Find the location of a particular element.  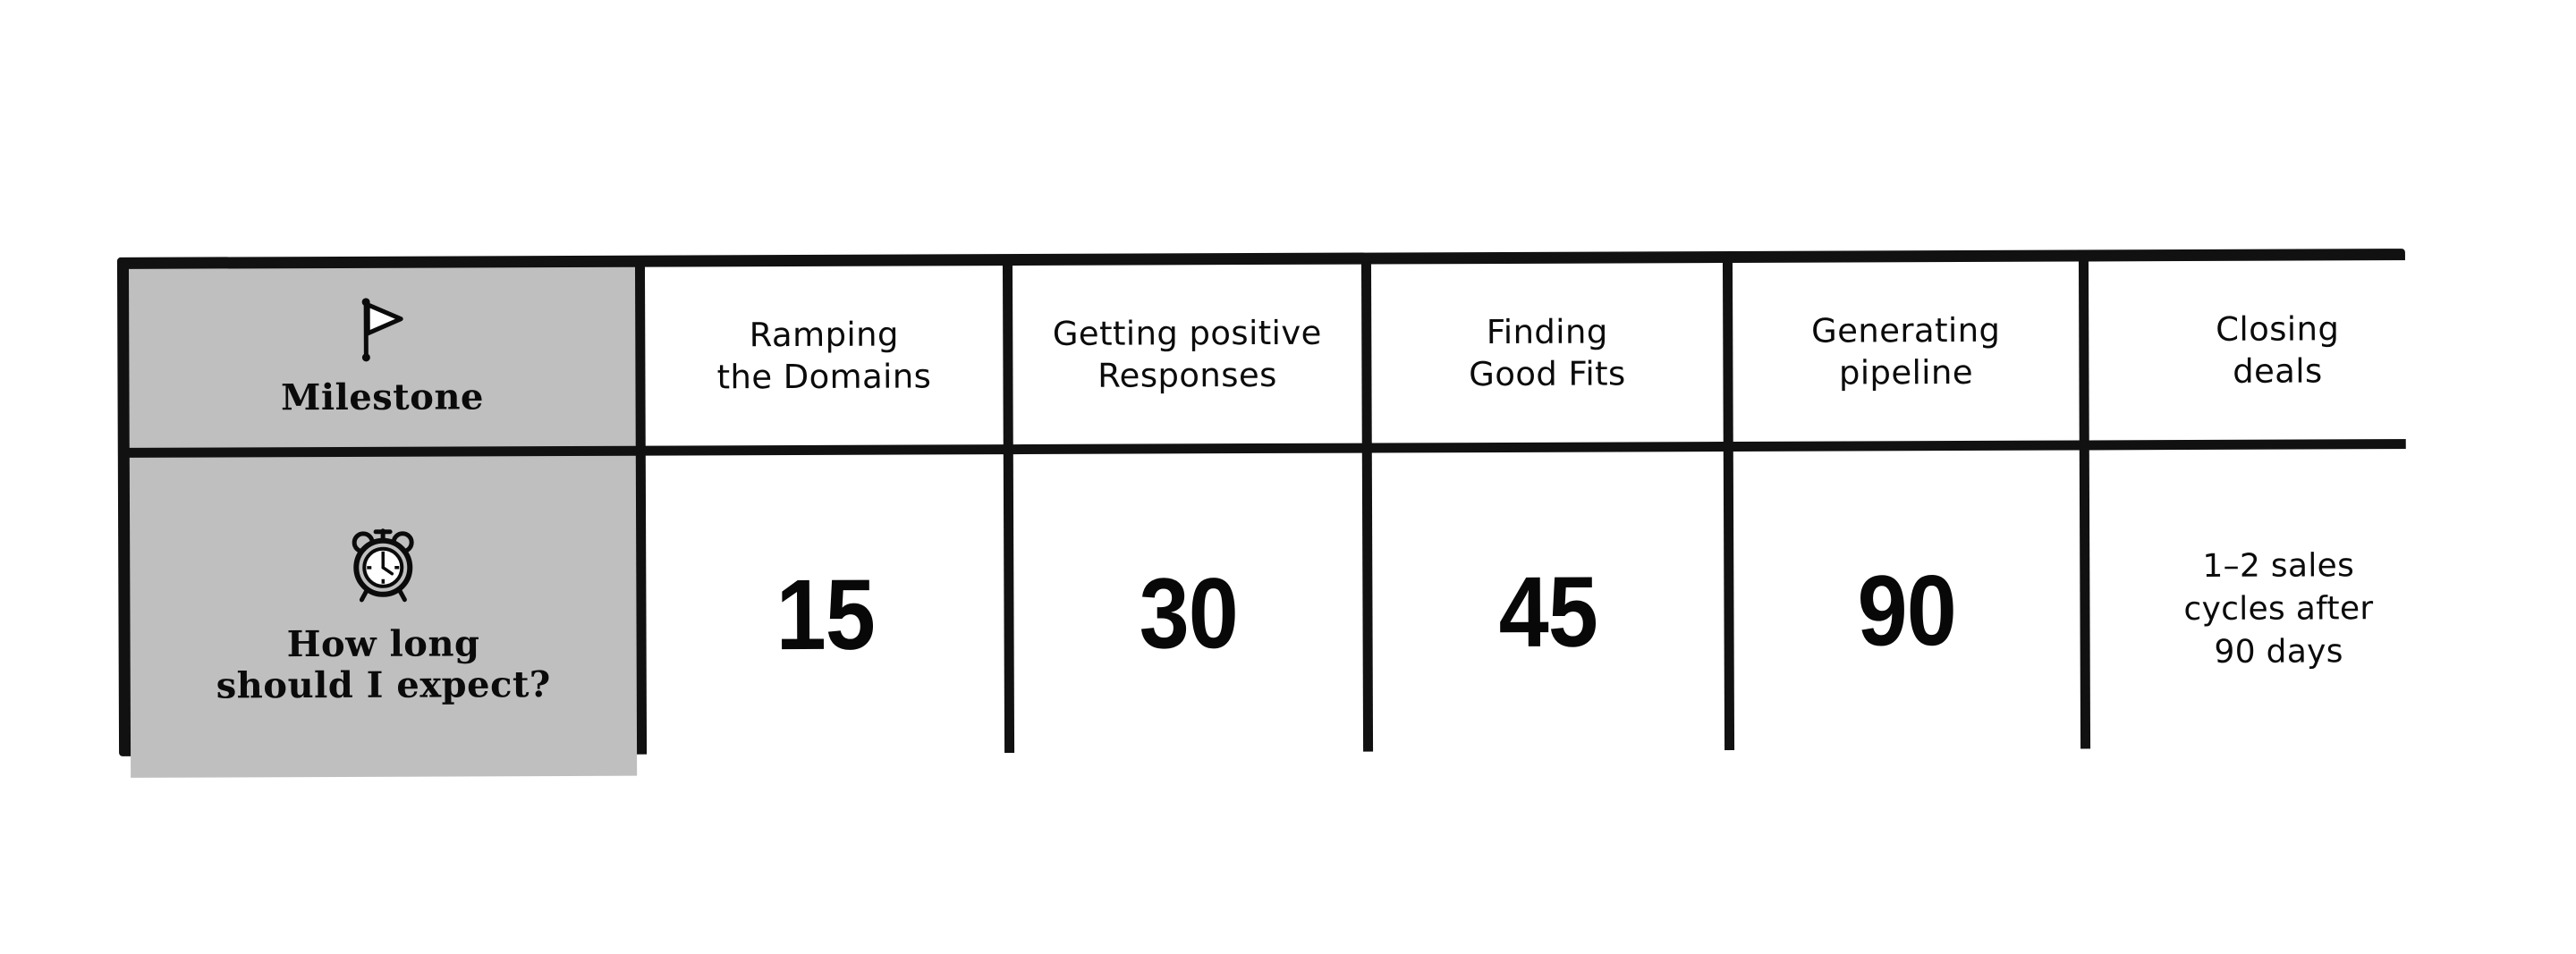

value-cell-2: 30 is located at coordinates (1188, 613).